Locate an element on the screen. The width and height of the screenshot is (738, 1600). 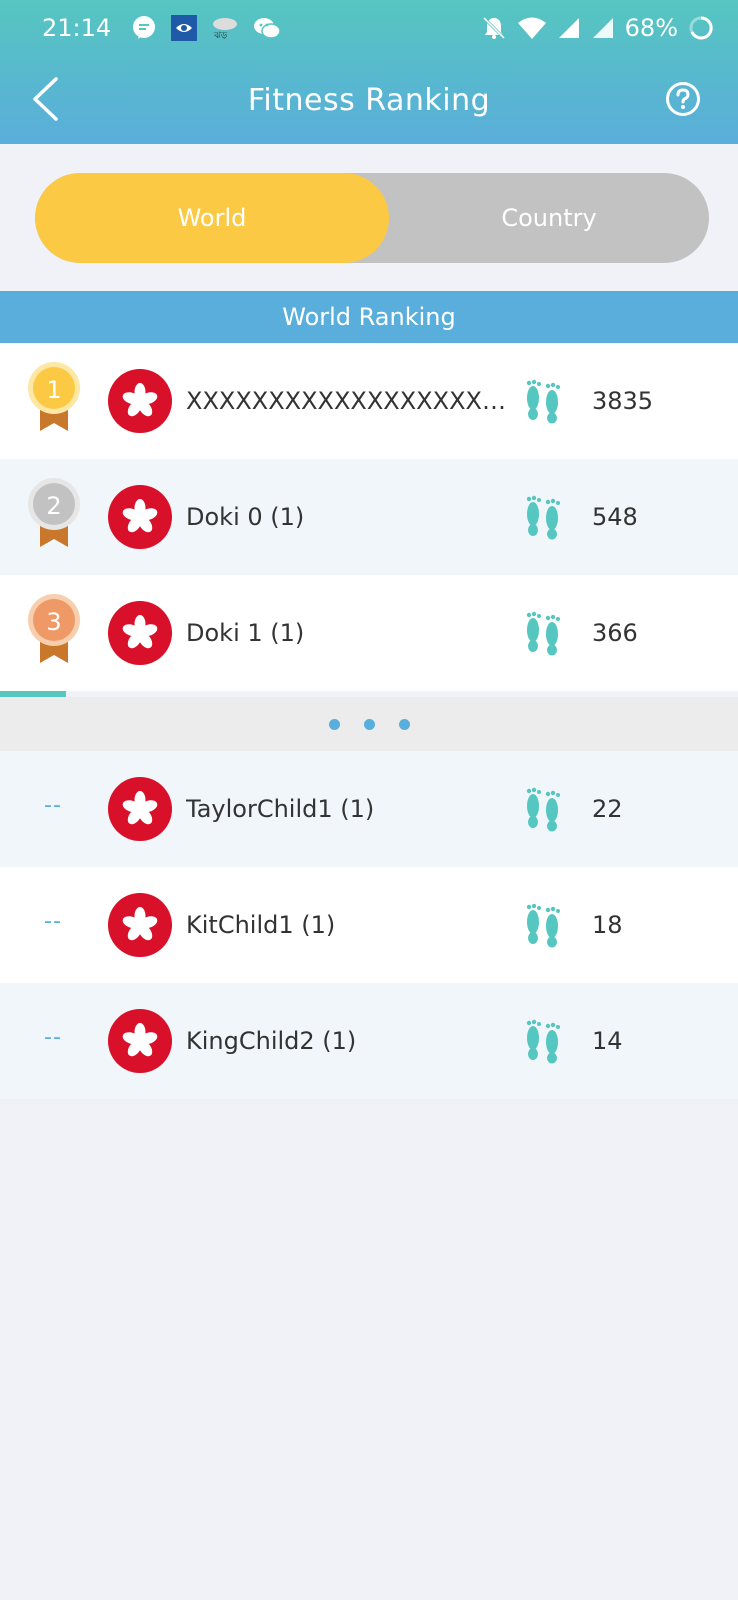
mute-bell-icon is located at coordinates (494, 28).